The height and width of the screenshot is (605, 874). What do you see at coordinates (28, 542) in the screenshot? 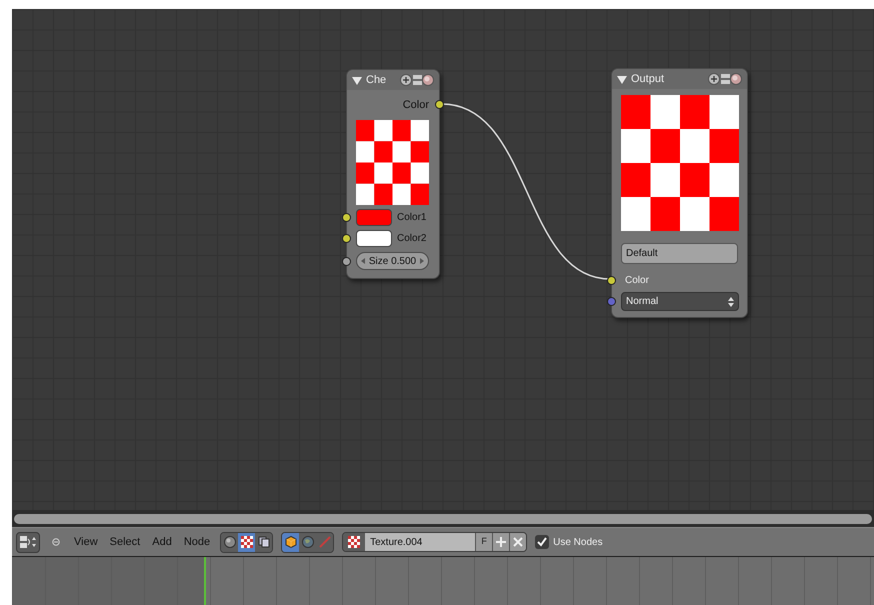
I see `editor-type-selector` at bounding box center [28, 542].